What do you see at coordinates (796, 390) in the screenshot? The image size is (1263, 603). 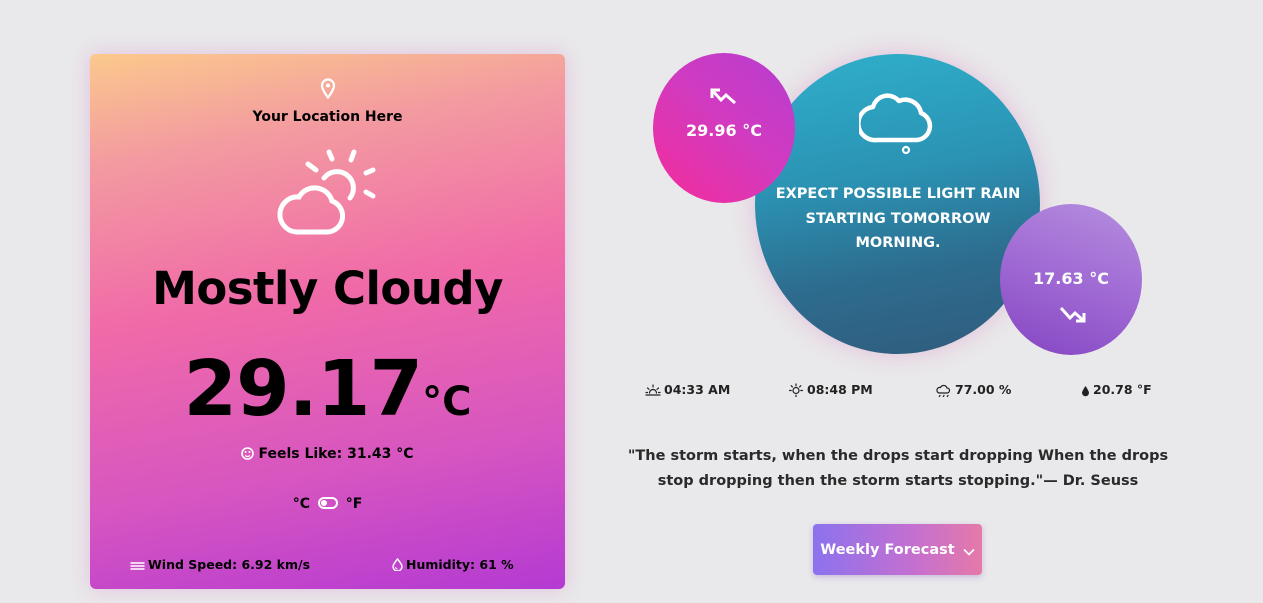 I see `sunset-icon` at bounding box center [796, 390].